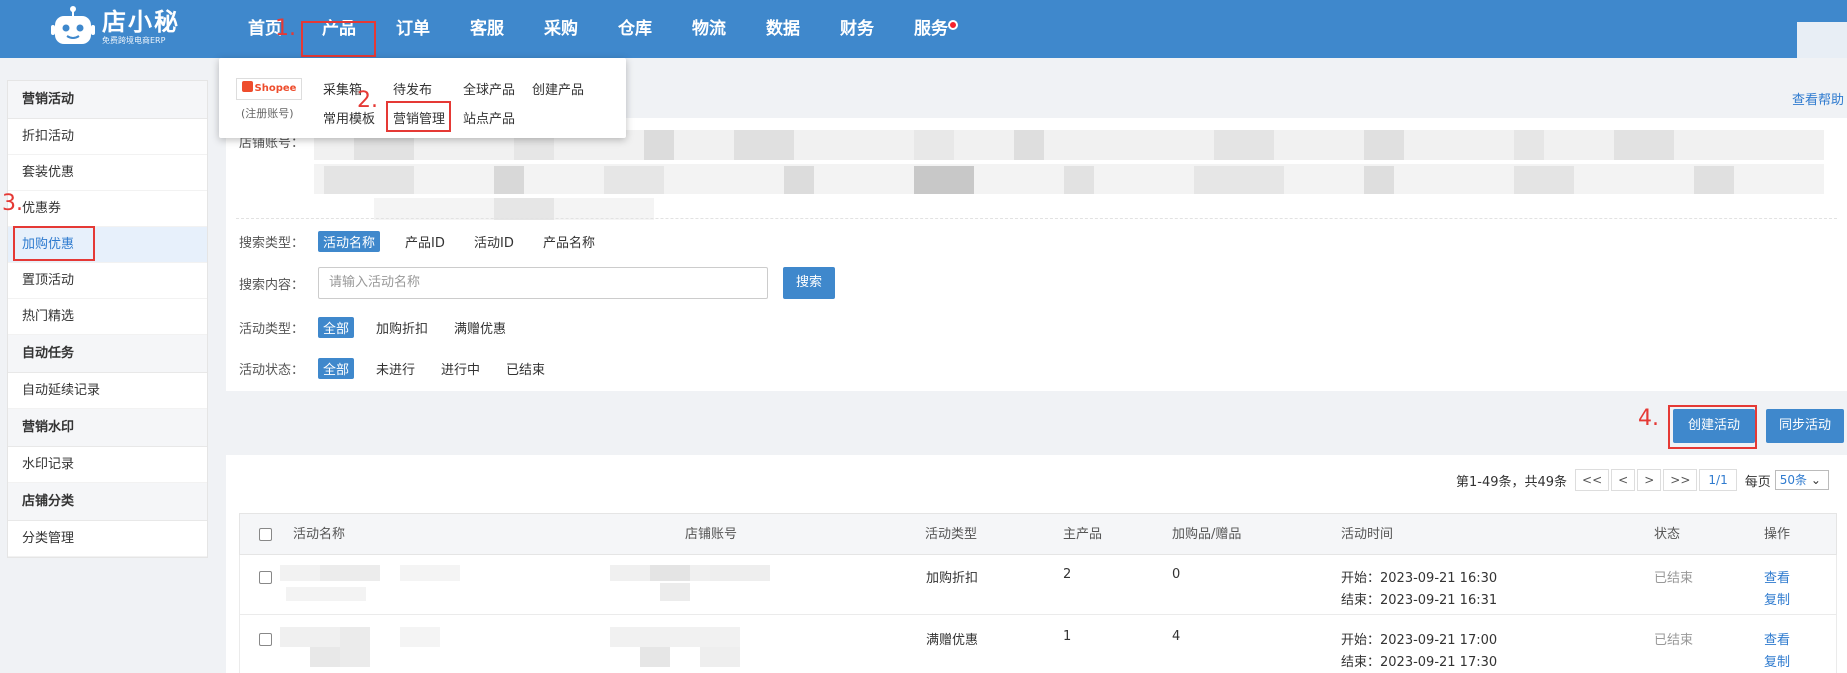 Image resolution: width=1847 pixels, height=673 pixels. Describe the element at coordinates (809, 283) in the screenshot. I see `search-button: 搜索` at that location.